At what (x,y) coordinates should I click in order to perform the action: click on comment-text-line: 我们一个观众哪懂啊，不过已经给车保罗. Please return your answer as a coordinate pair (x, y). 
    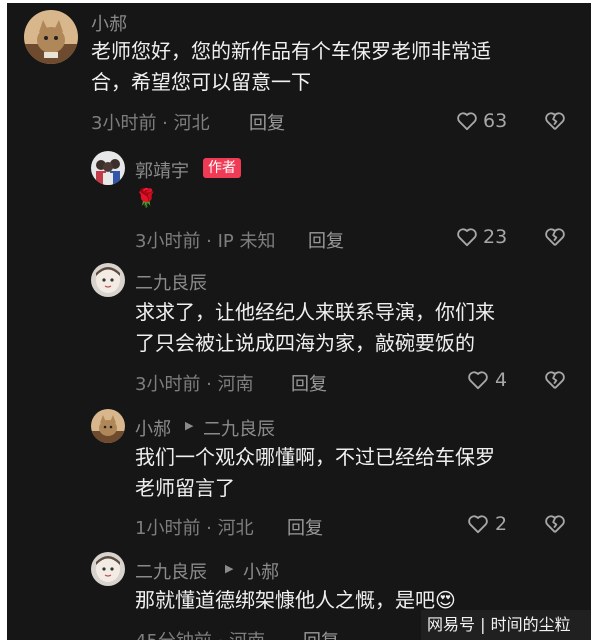
    Looking at the image, I should click on (315, 457).